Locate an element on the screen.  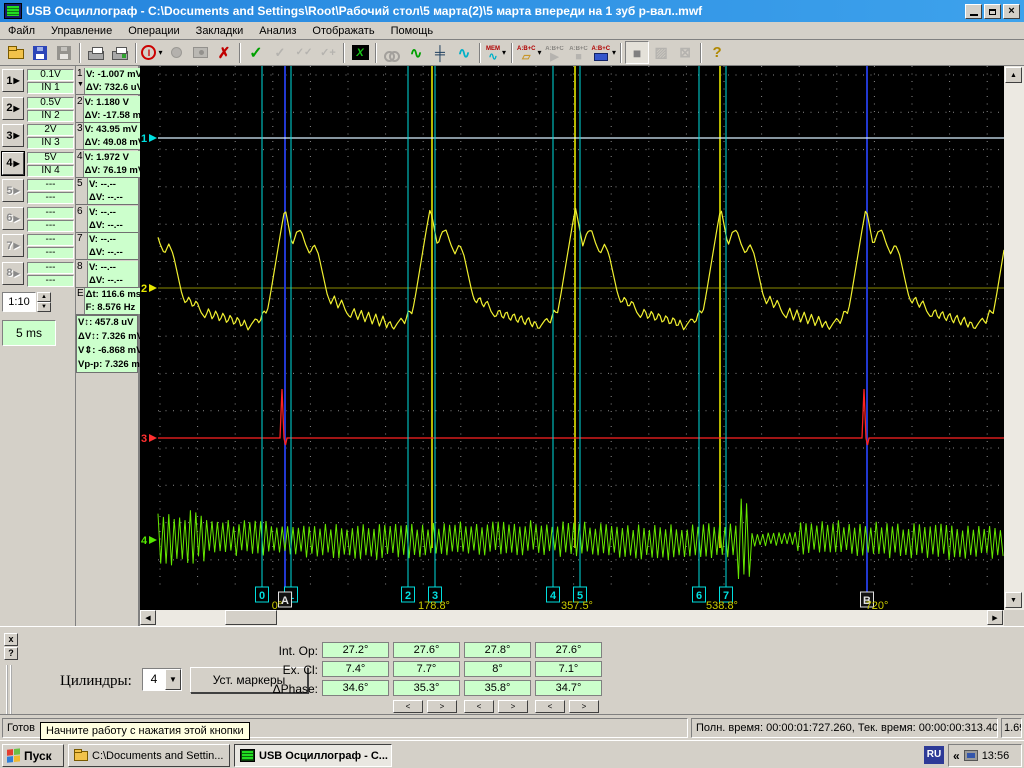
channel-5-range: --- is located at coordinates (50, 185).